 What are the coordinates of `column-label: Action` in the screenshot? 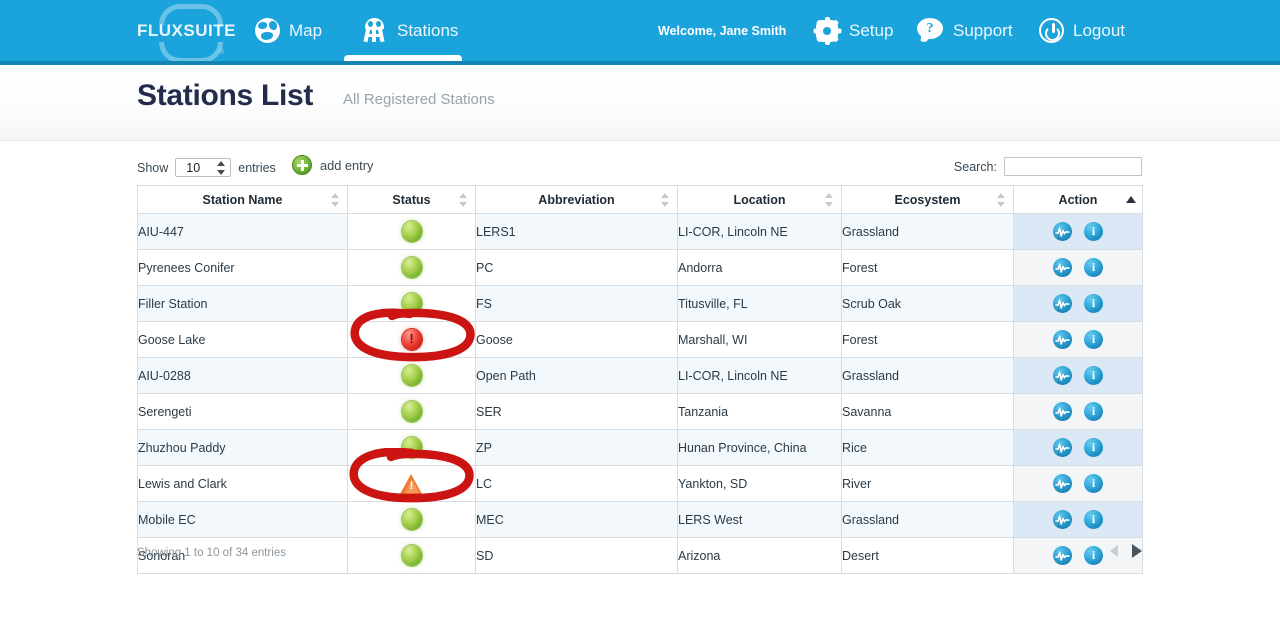 It's located at (1078, 199).